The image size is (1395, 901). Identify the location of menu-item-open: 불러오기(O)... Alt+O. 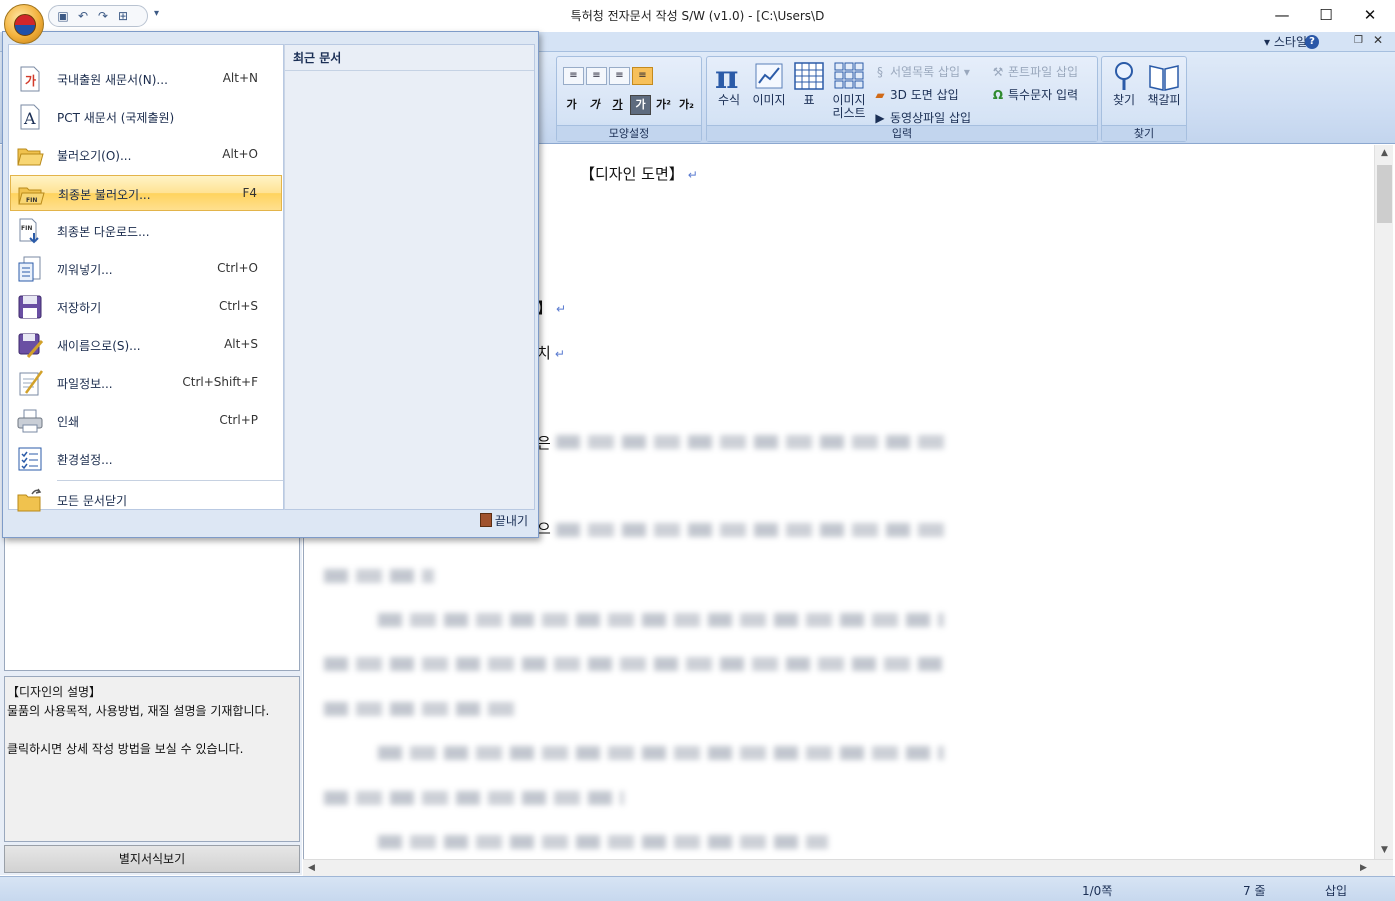
(146, 155).